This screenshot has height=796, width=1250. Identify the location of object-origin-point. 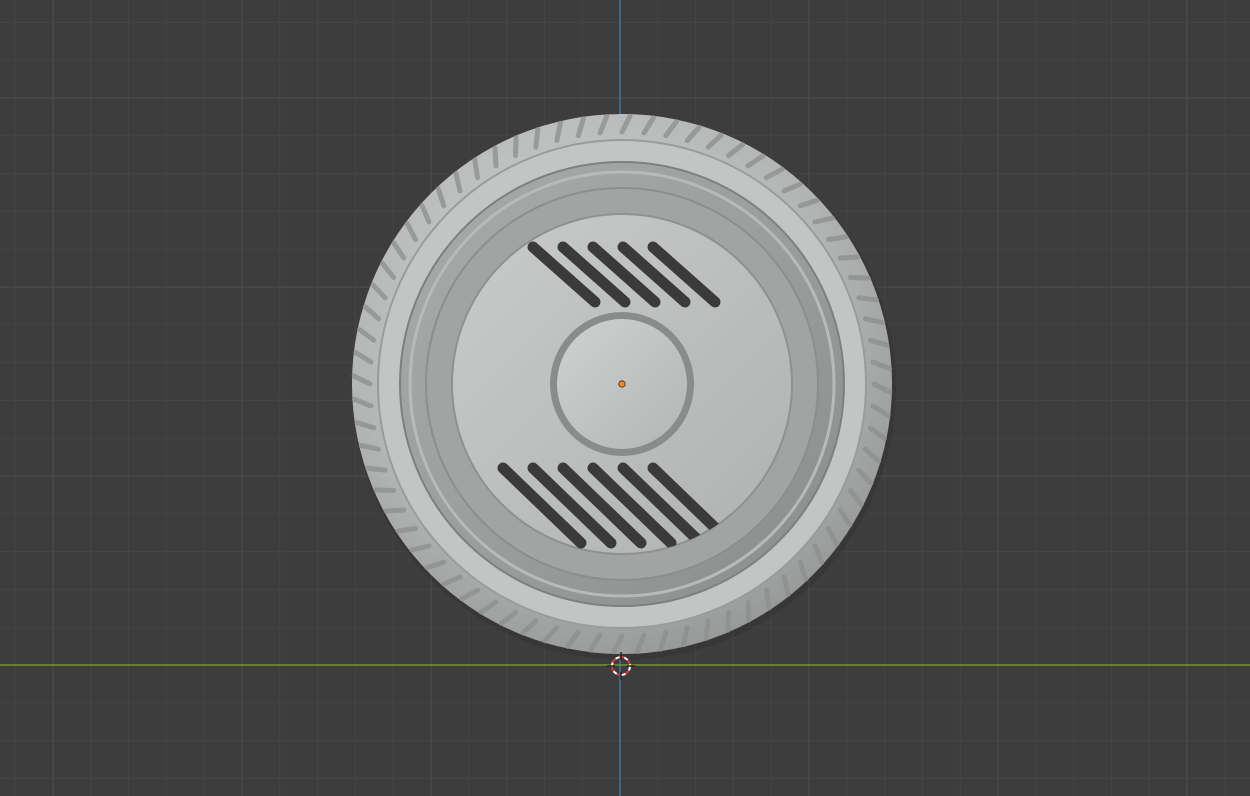
(622, 384).